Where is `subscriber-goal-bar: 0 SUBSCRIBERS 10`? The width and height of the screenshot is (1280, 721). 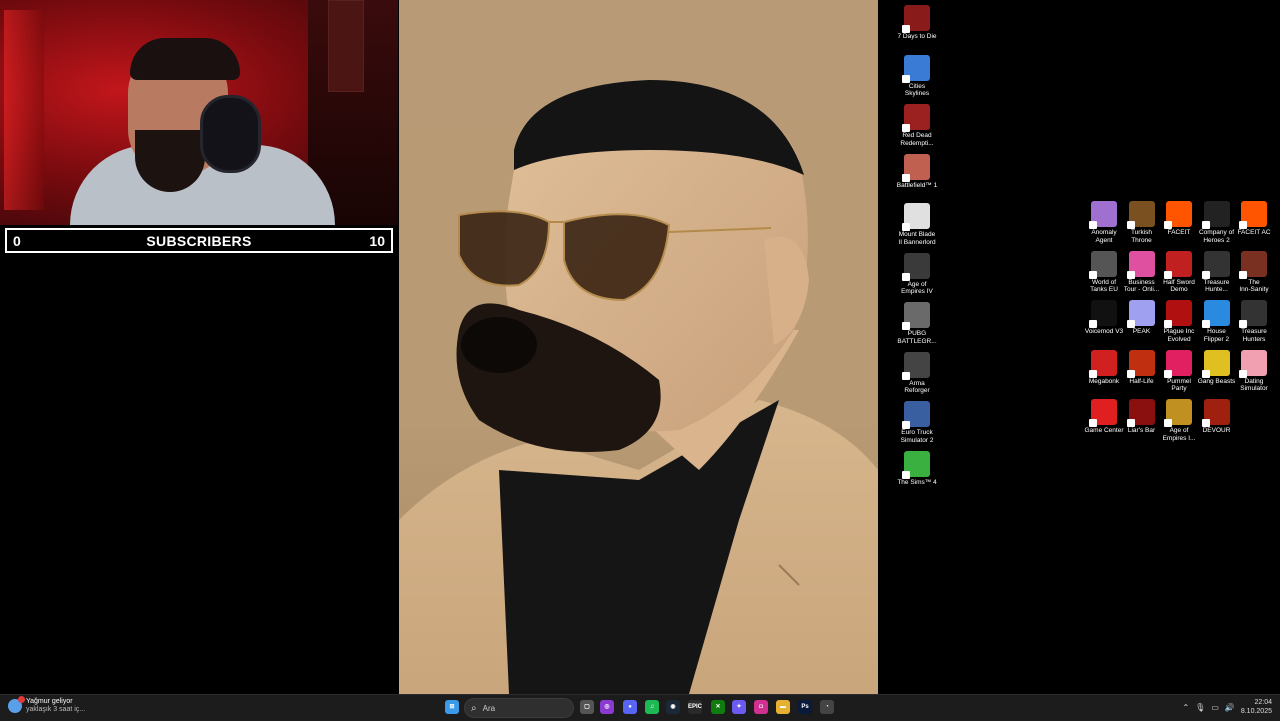
subscriber-goal-bar: 0 SUBSCRIBERS 10 is located at coordinates (199, 240).